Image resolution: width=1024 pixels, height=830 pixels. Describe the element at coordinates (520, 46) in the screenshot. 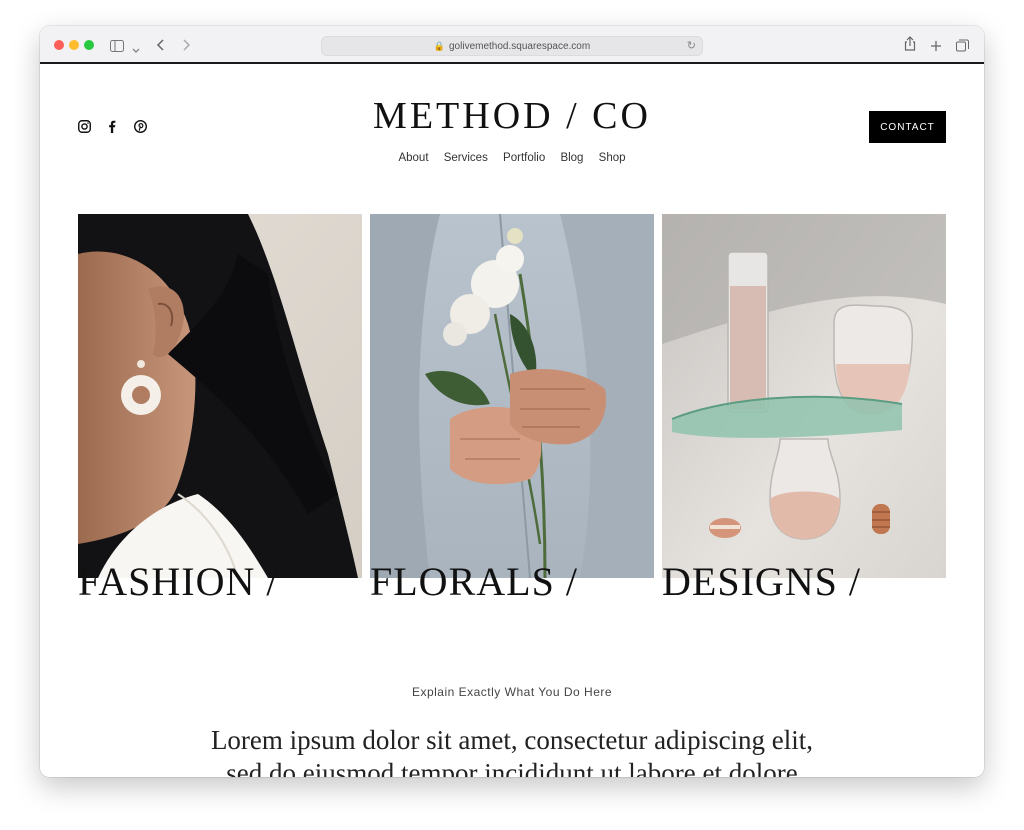

I see `url-text: golivemethod.squarespace.com` at that location.